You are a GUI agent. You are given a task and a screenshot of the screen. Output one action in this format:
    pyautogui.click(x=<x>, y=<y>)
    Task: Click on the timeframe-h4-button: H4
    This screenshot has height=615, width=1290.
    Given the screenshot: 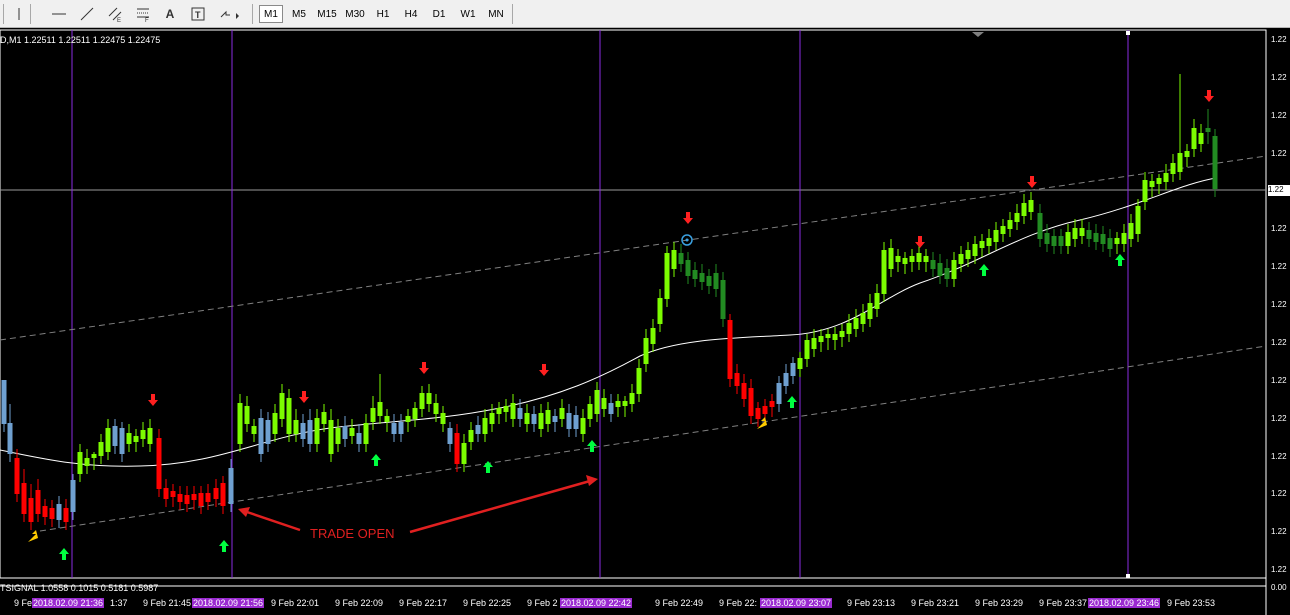 What is the action you would take?
    pyautogui.click(x=411, y=14)
    